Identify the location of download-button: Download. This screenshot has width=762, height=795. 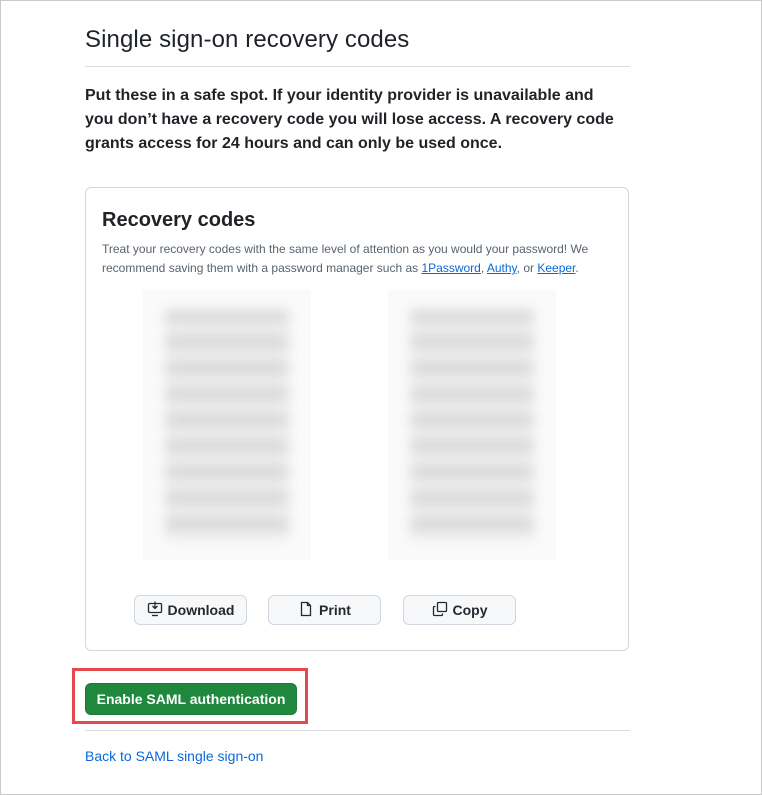
(190, 610).